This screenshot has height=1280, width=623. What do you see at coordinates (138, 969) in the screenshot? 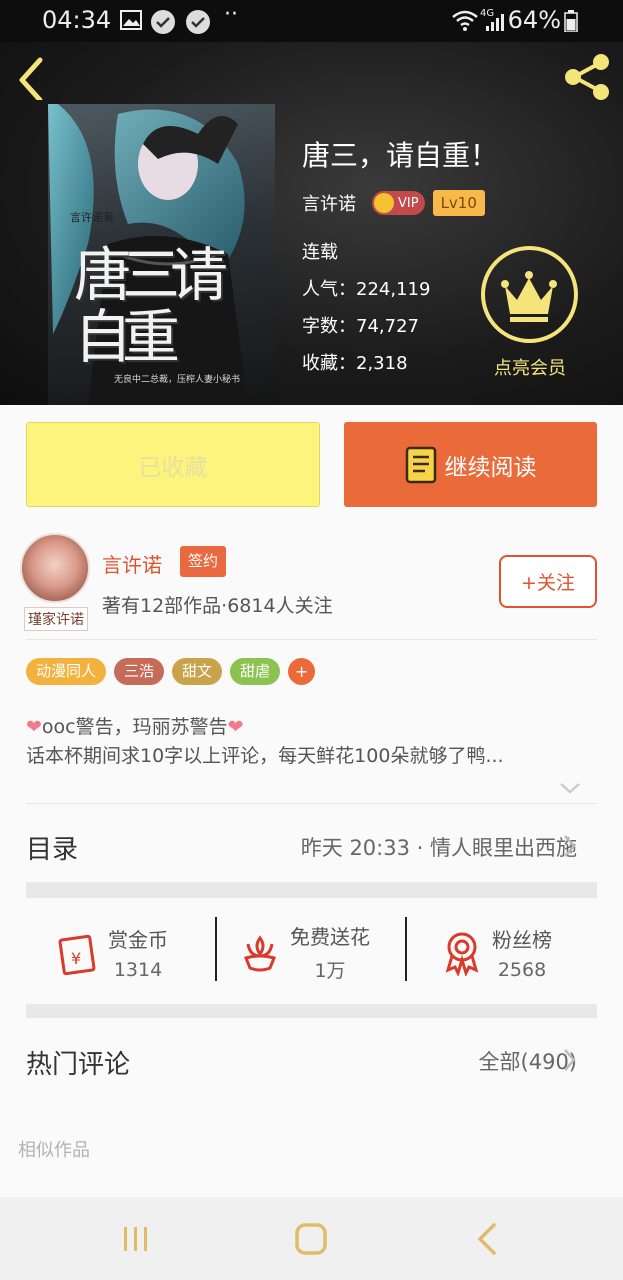
I see `reward-value: 1314` at bounding box center [138, 969].